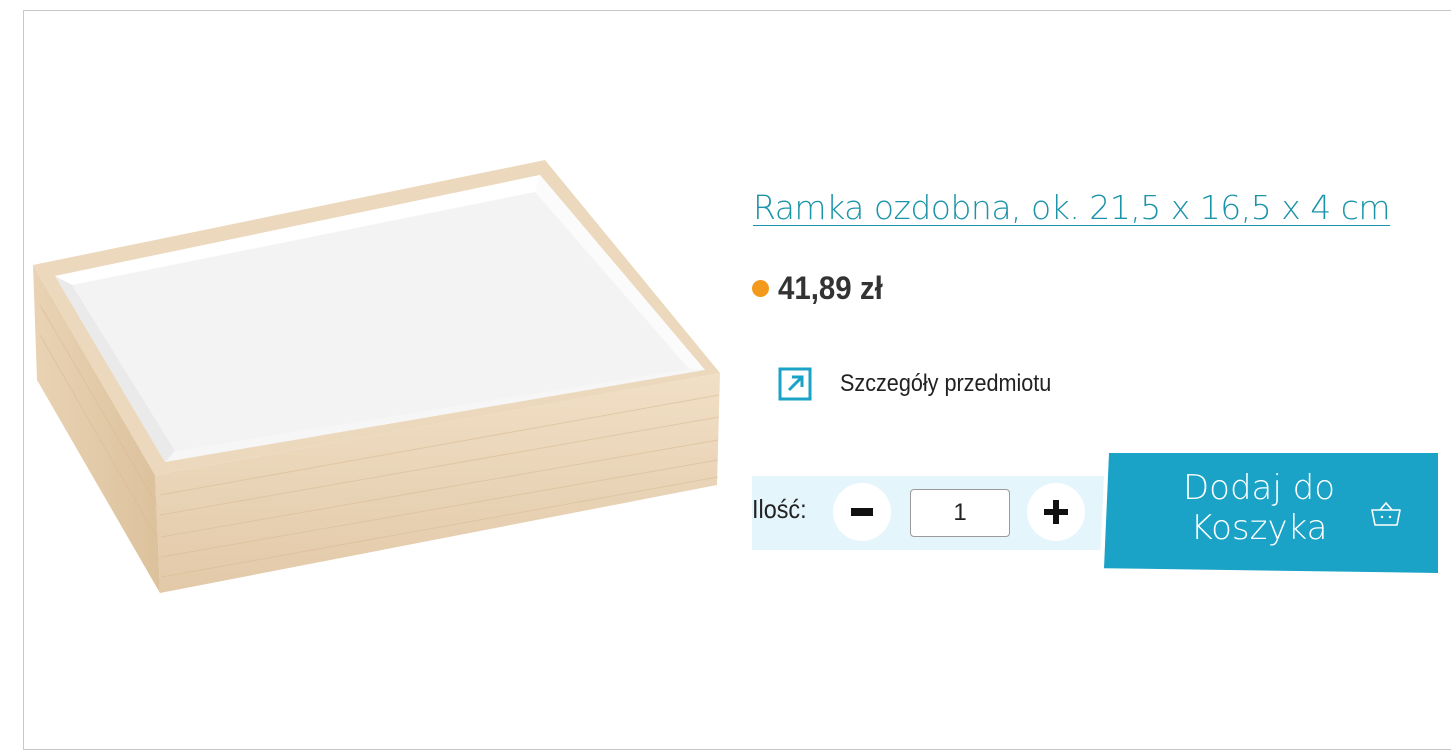  I want to click on availability-dot, so click(760, 288).